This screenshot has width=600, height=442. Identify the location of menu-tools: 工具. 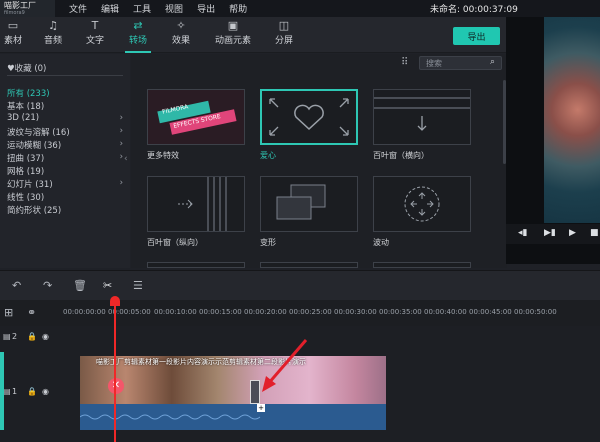
(142, 8).